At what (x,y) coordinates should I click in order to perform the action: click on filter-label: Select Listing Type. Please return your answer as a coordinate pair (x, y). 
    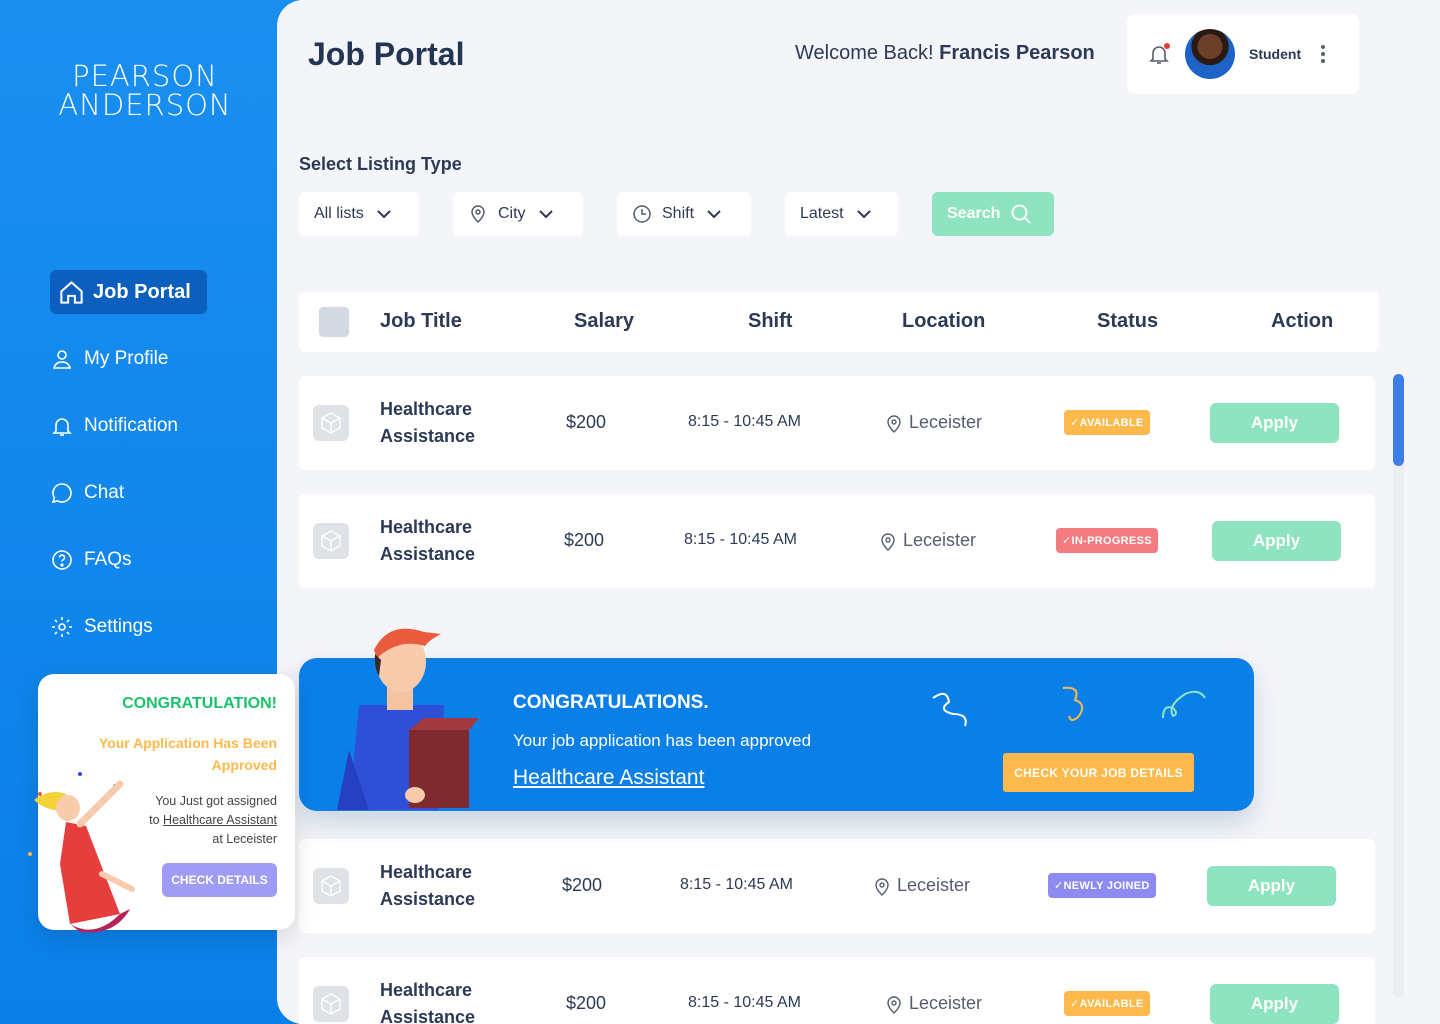
    Looking at the image, I should click on (380, 164).